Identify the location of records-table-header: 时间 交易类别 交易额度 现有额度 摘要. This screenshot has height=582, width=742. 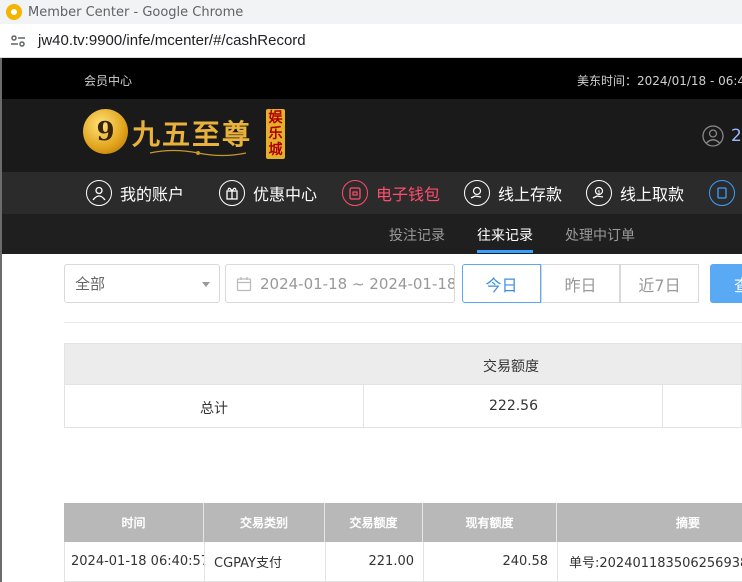
(403, 522).